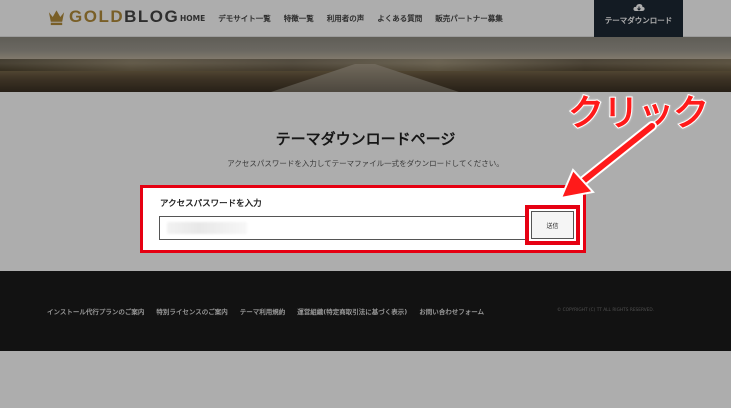 The width and height of the screenshot is (731, 408). What do you see at coordinates (469, 18) in the screenshot?
I see `nav-partner-recruit: 販売パートナー募集` at bounding box center [469, 18].